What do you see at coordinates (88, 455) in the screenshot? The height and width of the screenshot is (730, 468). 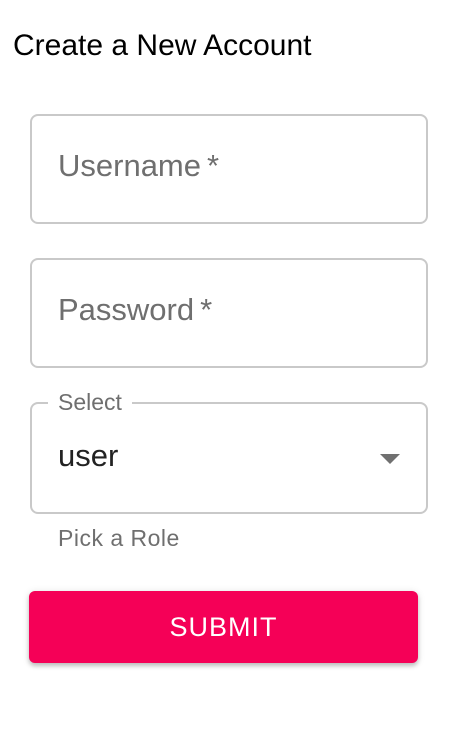 I see `role-select-value: user` at bounding box center [88, 455].